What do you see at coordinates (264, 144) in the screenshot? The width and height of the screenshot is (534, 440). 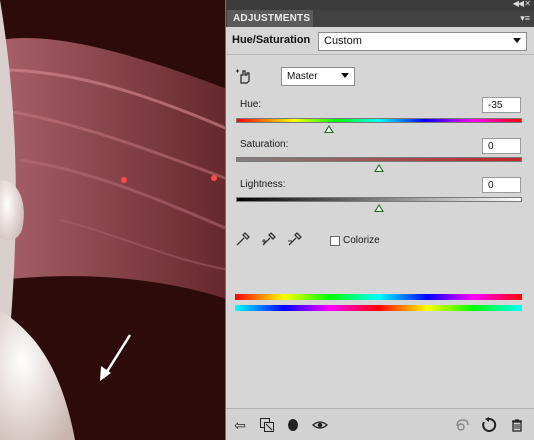 I see `saturation-label: Saturation:` at bounding box center [264, 144].